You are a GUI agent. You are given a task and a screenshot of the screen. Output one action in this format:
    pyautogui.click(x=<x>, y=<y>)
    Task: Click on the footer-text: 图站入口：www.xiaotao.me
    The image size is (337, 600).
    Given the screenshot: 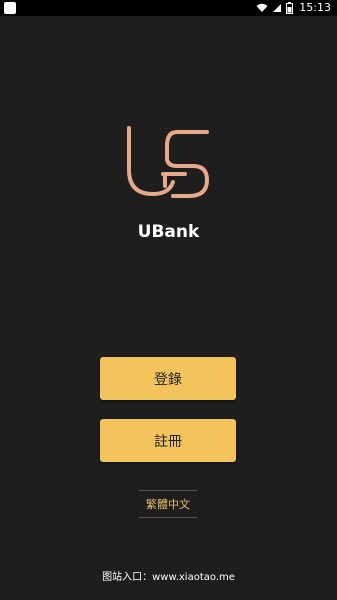 What is the action you would take?
    pyautogui.click(x=168, y=577)
    